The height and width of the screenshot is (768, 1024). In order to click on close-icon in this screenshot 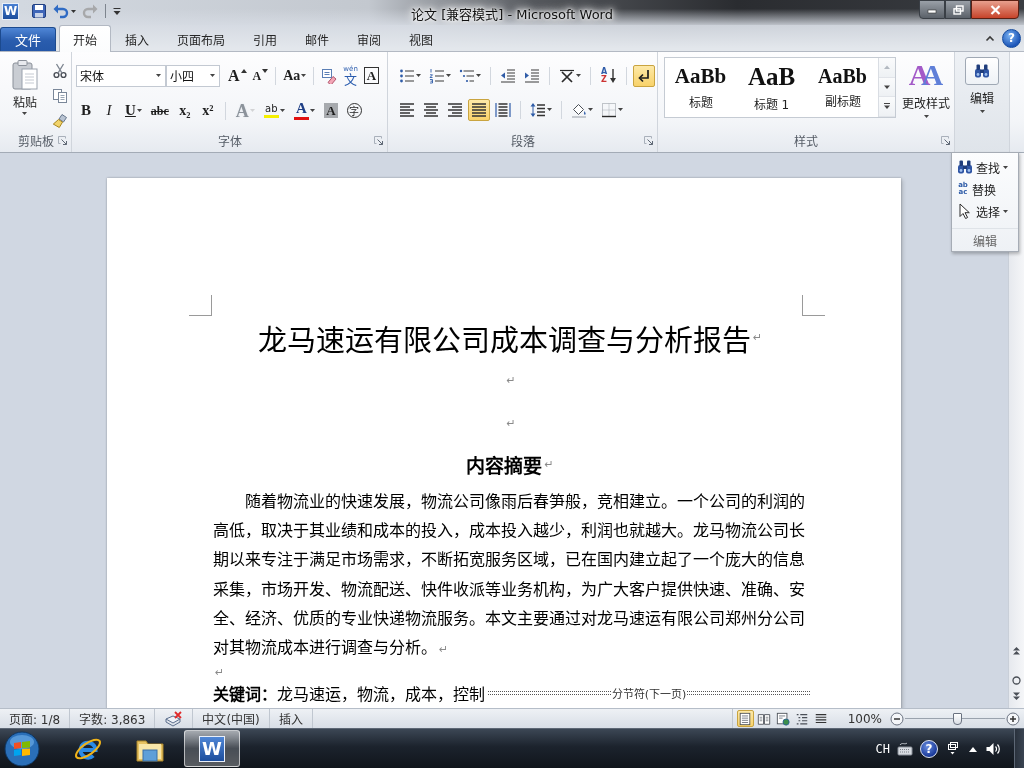, I will do `click(995, 9)`.